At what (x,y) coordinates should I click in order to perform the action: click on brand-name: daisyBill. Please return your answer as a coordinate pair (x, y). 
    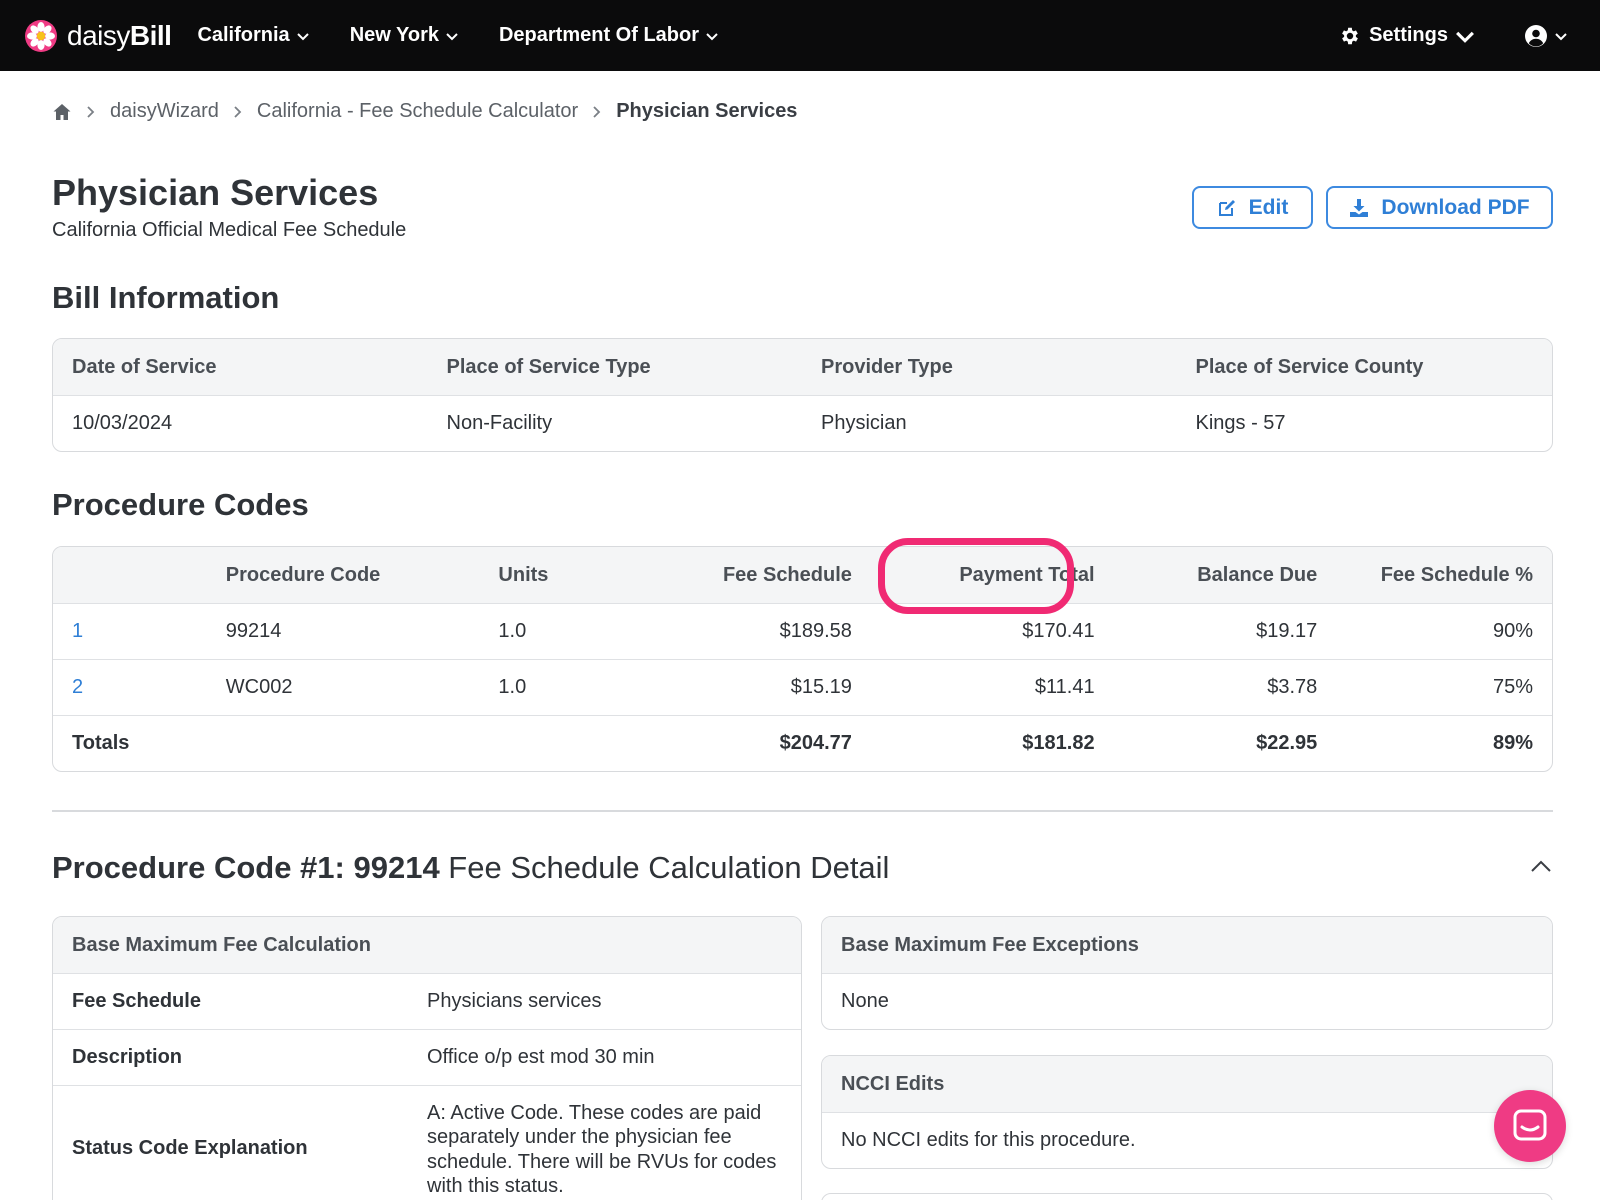
    Looking at the image, I should click on (119, 35).